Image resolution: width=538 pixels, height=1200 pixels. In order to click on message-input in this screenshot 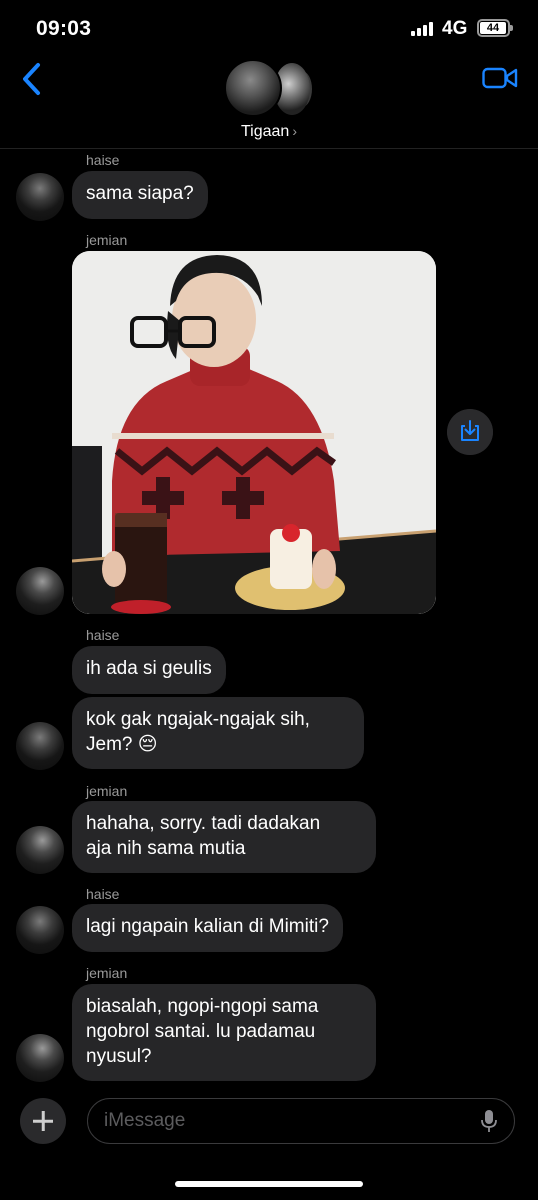, I will do `click(284, 1120)`.